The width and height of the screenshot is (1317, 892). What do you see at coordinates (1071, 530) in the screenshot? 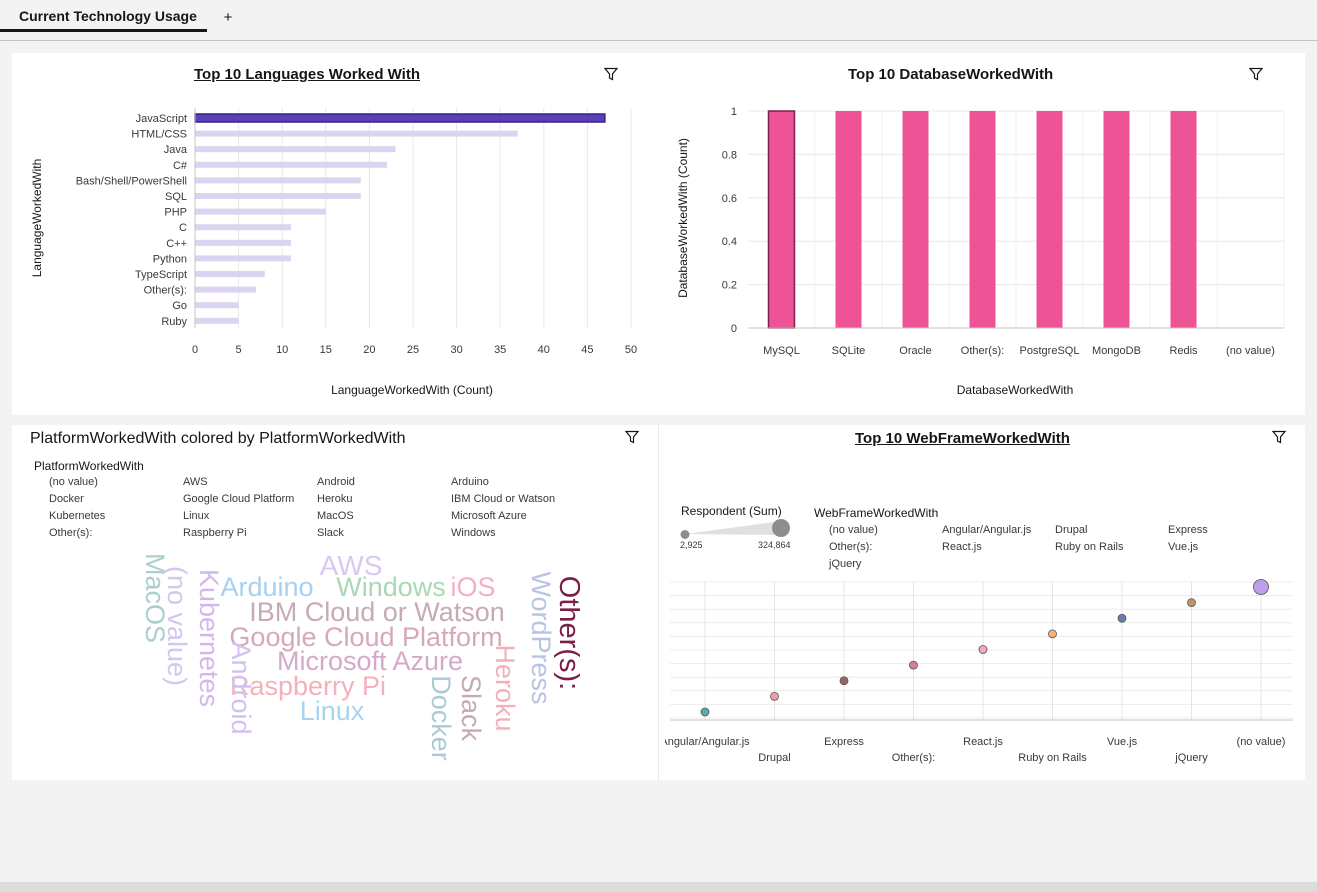
I see `webframes-legend-item: Drupal` at bounding box center [1071, 530].